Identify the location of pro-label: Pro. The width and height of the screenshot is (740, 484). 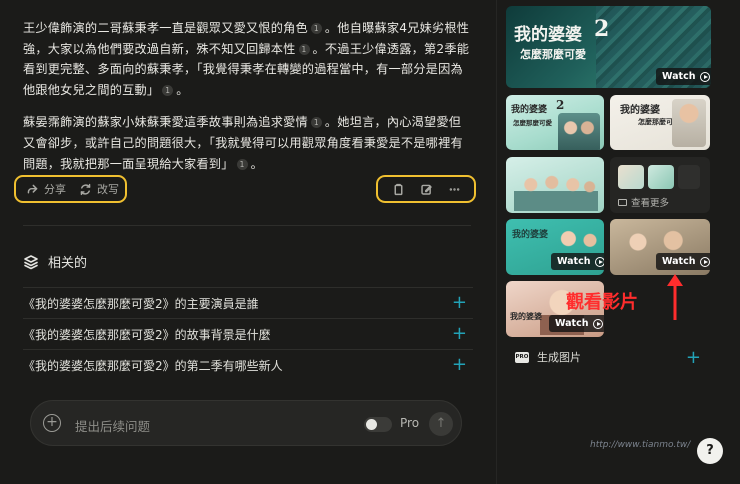
(410, 423).